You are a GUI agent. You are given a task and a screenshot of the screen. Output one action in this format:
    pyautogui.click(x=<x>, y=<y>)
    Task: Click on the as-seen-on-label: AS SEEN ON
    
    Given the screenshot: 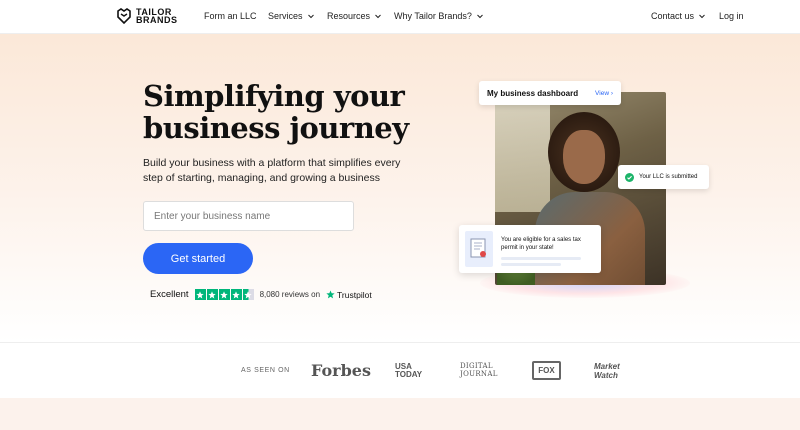 What is the action you would take?
    pyautogui.click(x=265, y=370)
    